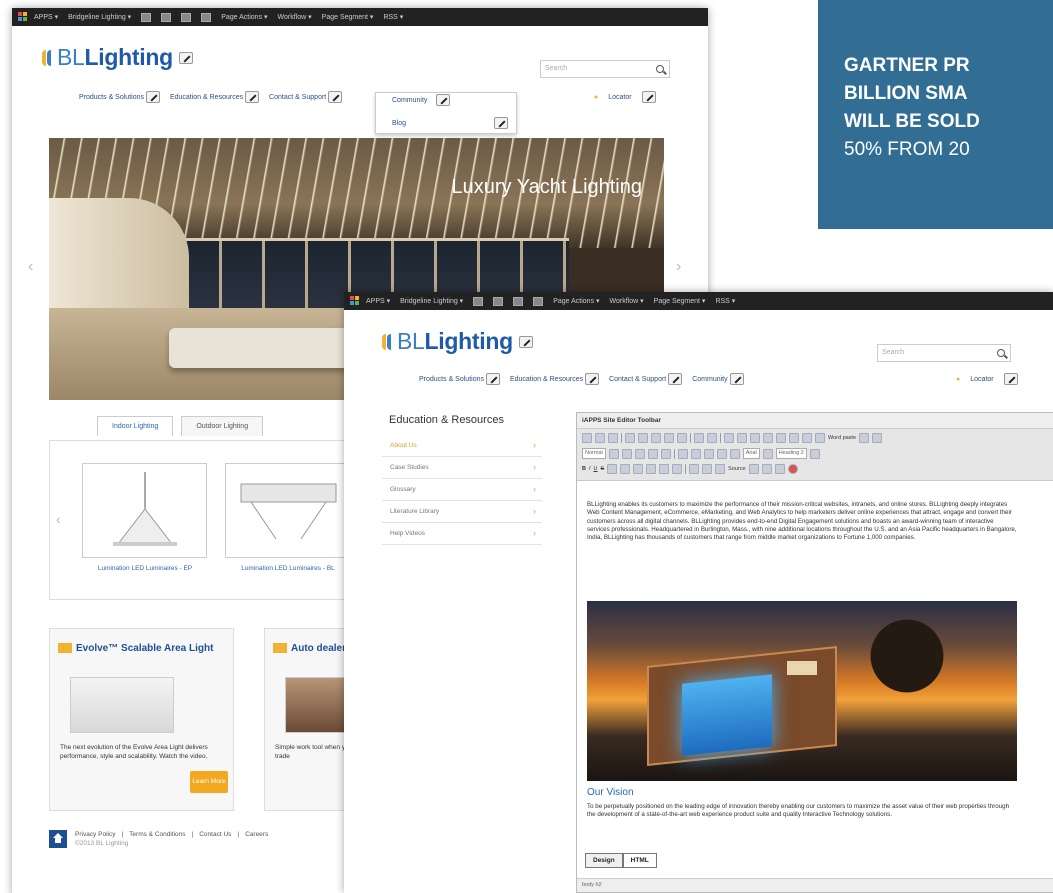 Image resolution: width=1053 pixels, height=893 pixels. I want to click on bg-color-icon, so click(707, 469).